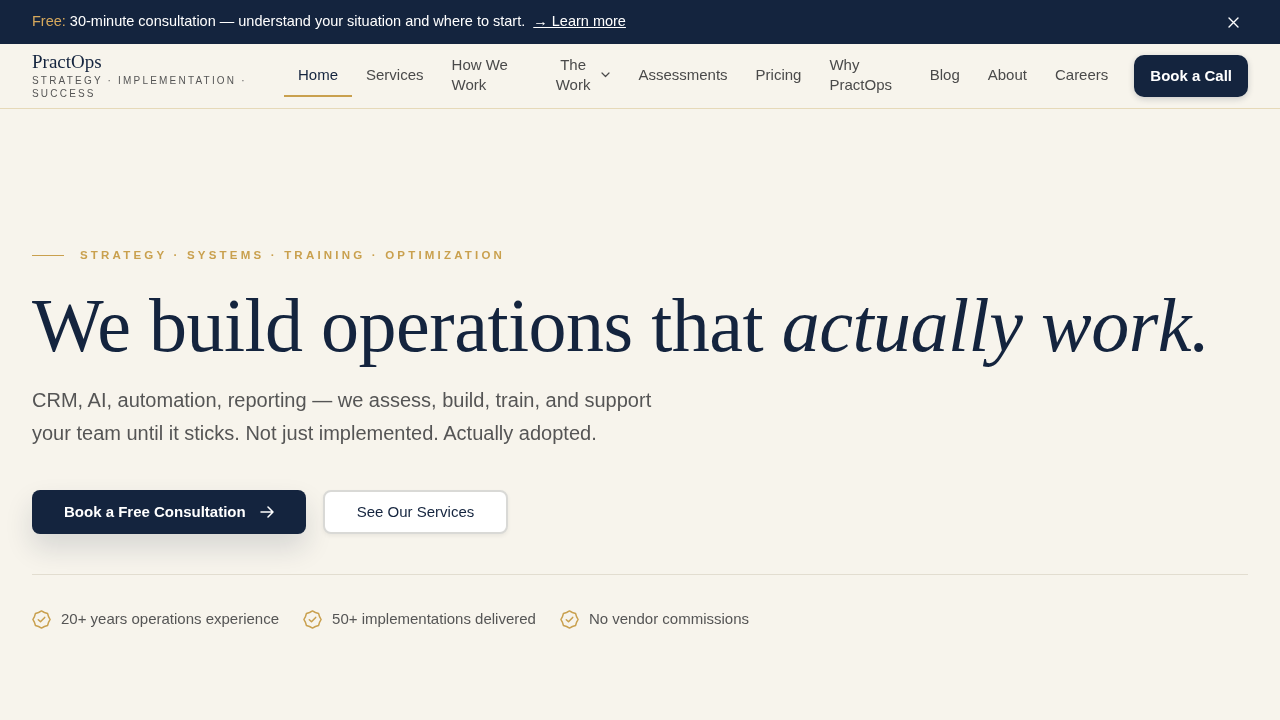  What do you see at coordinates (606, 75) in the screenshot?
I see `chevron-down-icon` at bounding box center [606, 75].